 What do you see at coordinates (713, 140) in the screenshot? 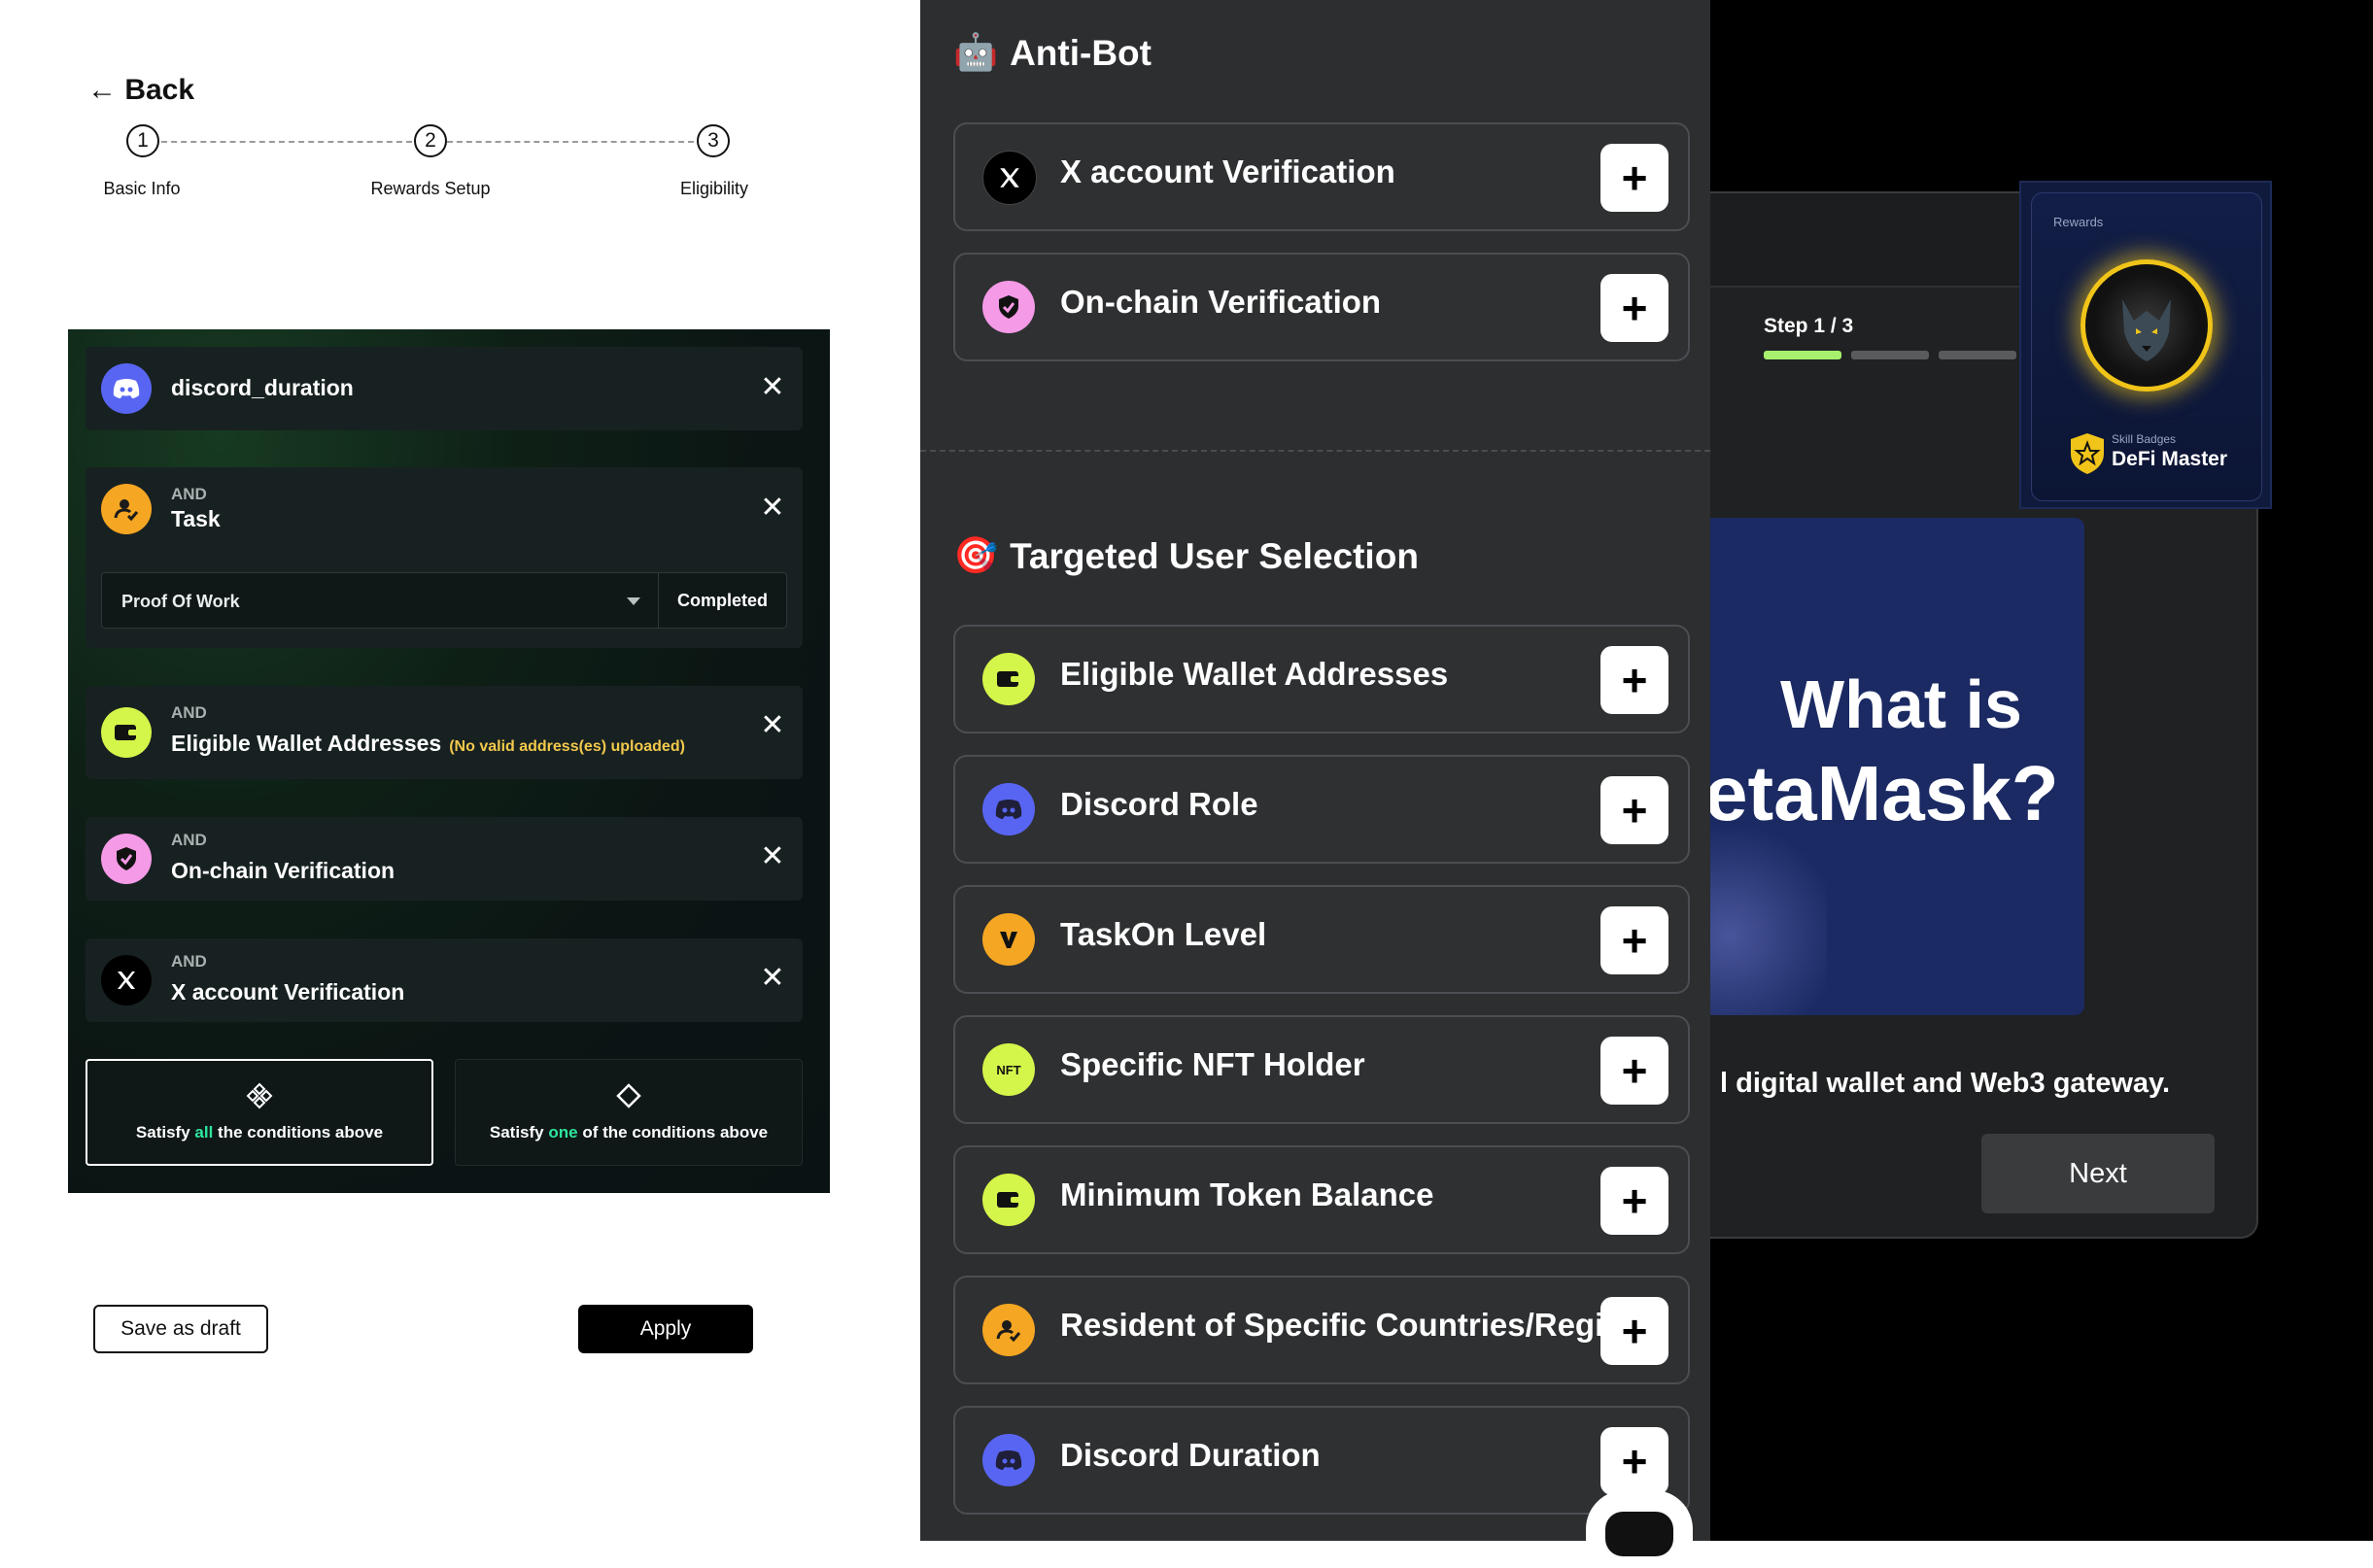
I see `step-3-circle: 3` at bounding box center [713, 140].